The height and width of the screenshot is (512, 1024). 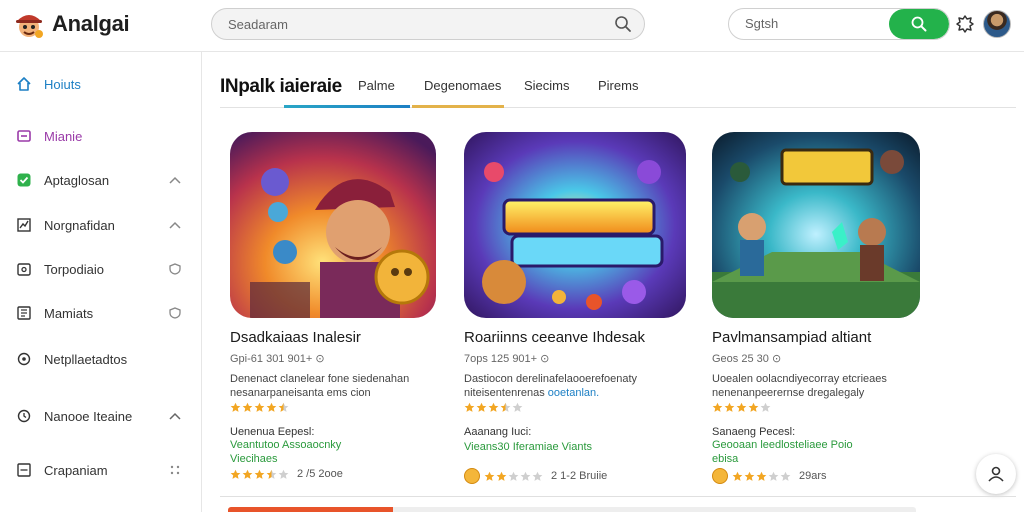 What do you see at coordinates (101, 359) in the screenshot?
I see `sidebar-item-netpllaetadtos: Netpllaetadtos` at bounding box center [101, 359].